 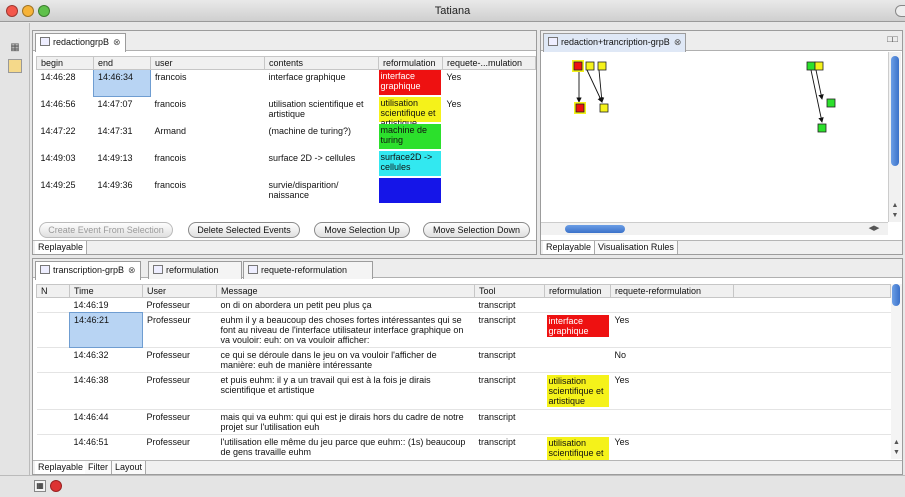 I want to click on scroll-left-right-arrows-icon: ◀▶, so click(x=874, y=228).